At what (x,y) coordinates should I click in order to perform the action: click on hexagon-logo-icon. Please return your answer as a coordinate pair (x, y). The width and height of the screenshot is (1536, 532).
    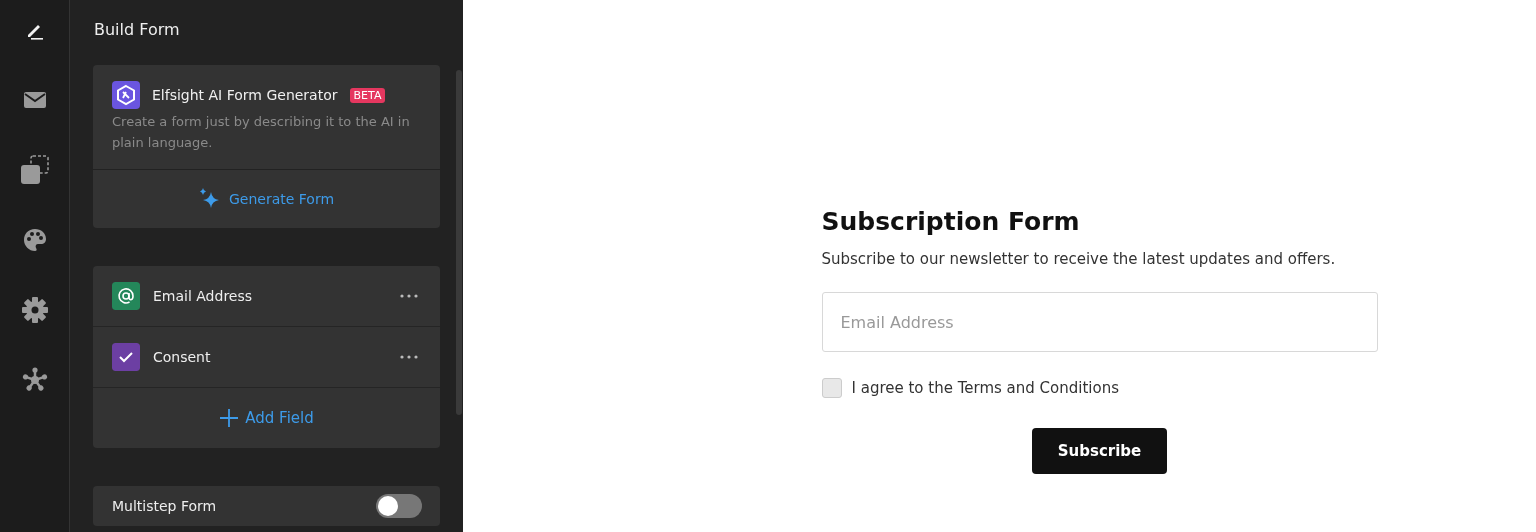
    Looking at the image, I should click on (126, 95).